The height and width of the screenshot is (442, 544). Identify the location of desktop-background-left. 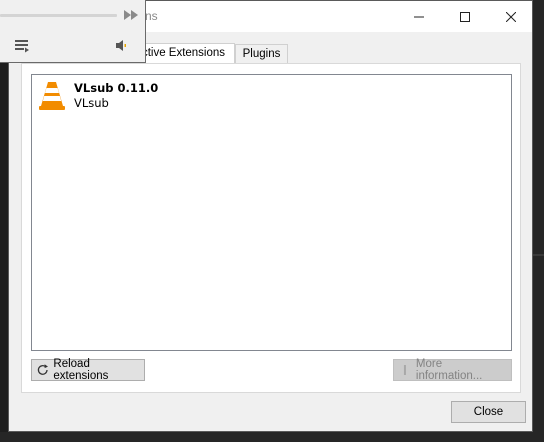
(4, 251).